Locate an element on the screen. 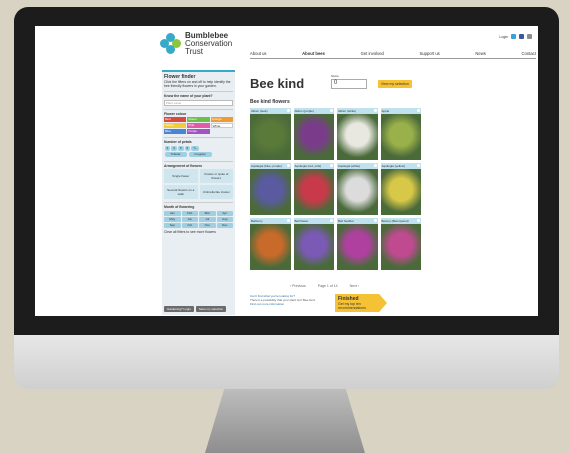 This screenshot has height=453, width=570. flower-card: Aquilegia (white) is located at coordinates (357, 189).